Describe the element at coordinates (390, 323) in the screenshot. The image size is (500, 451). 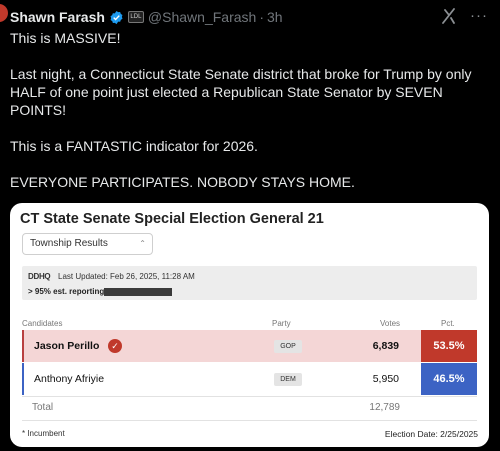
I see `column-header-votes: Votes` at that location.